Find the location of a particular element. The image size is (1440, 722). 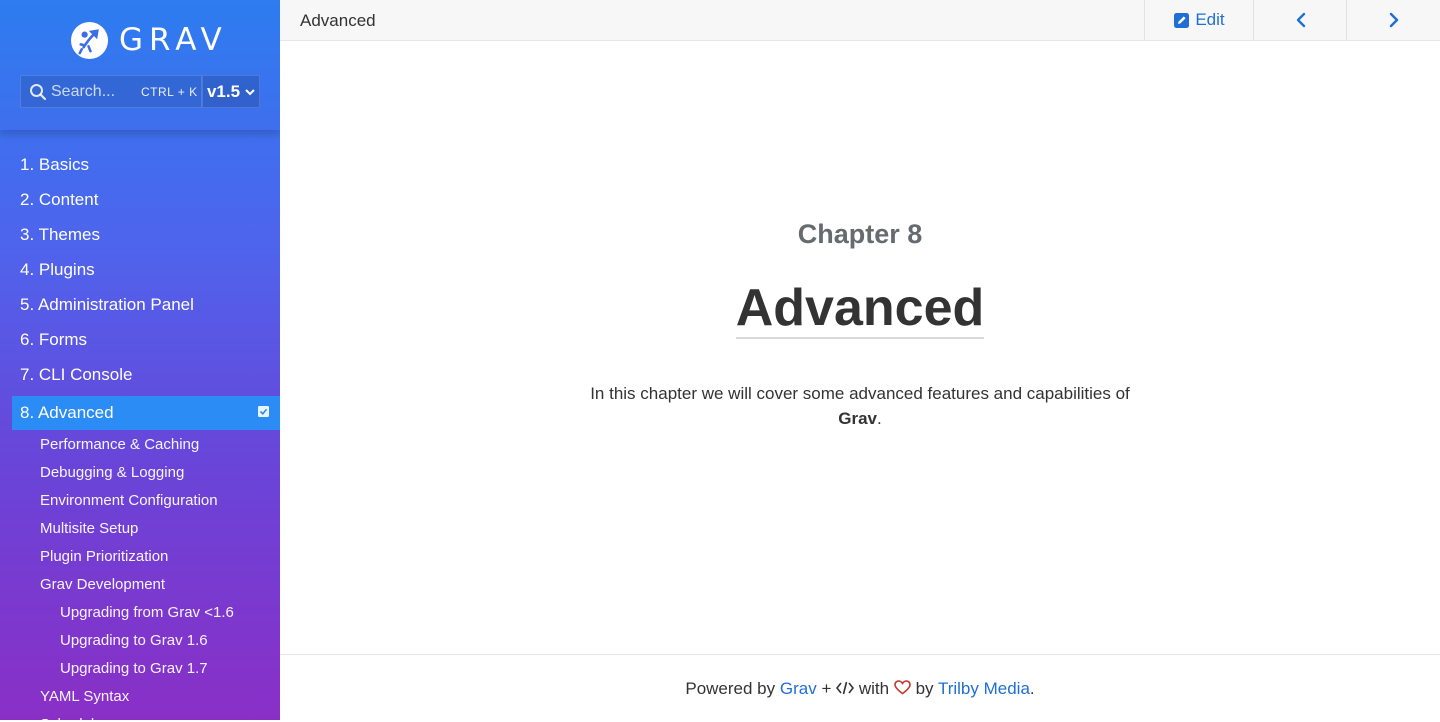

sidebar-item-upgrading-to-grav-1-6: Upgrading to Grav 1.6 is located at coordinates (140, 640).